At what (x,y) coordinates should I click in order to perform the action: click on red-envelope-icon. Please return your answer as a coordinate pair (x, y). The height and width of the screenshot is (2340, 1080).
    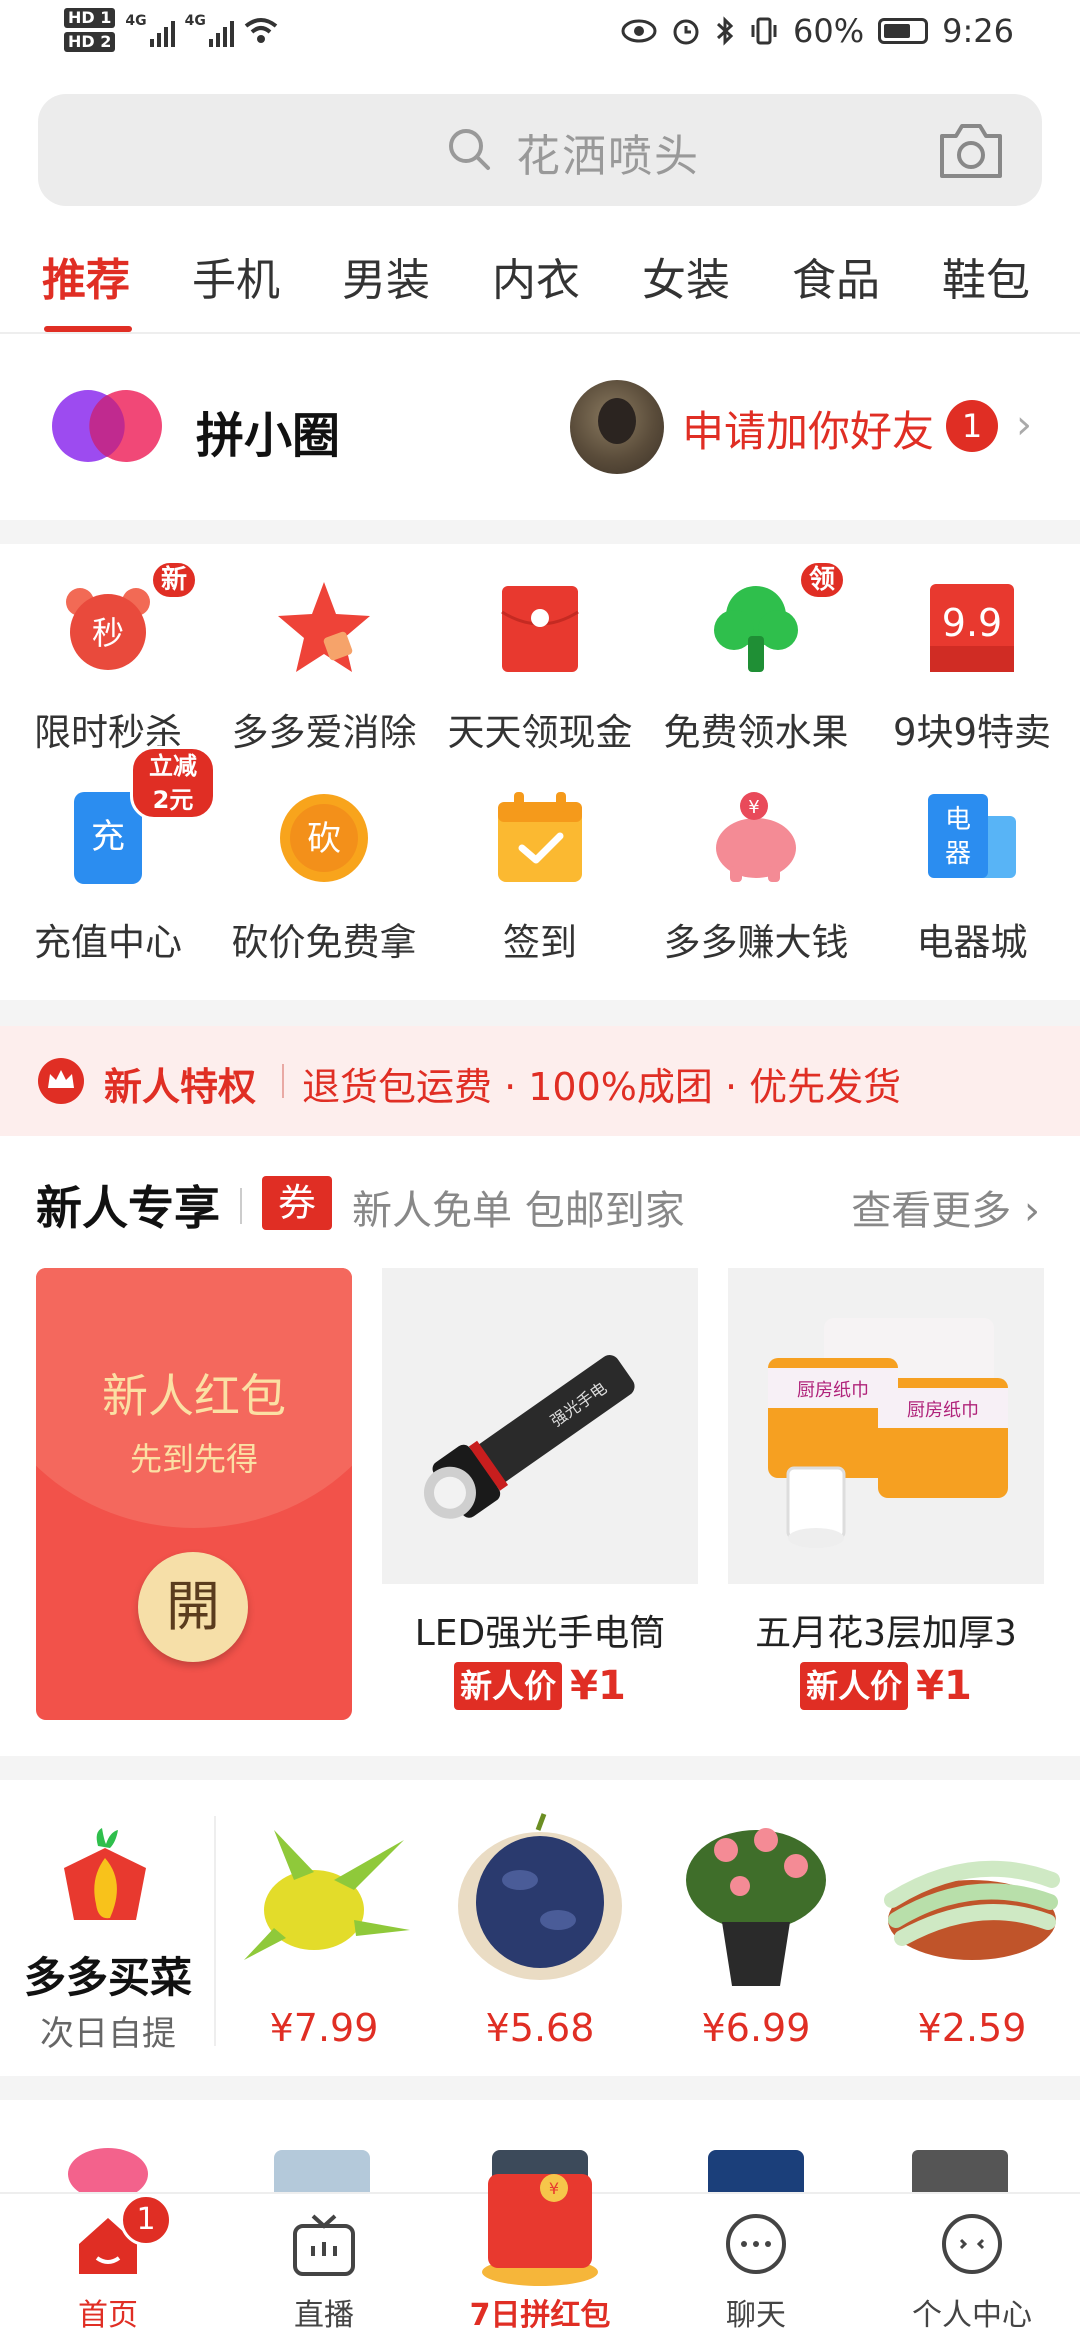
    Looking at the image, I should click on (540, 629).